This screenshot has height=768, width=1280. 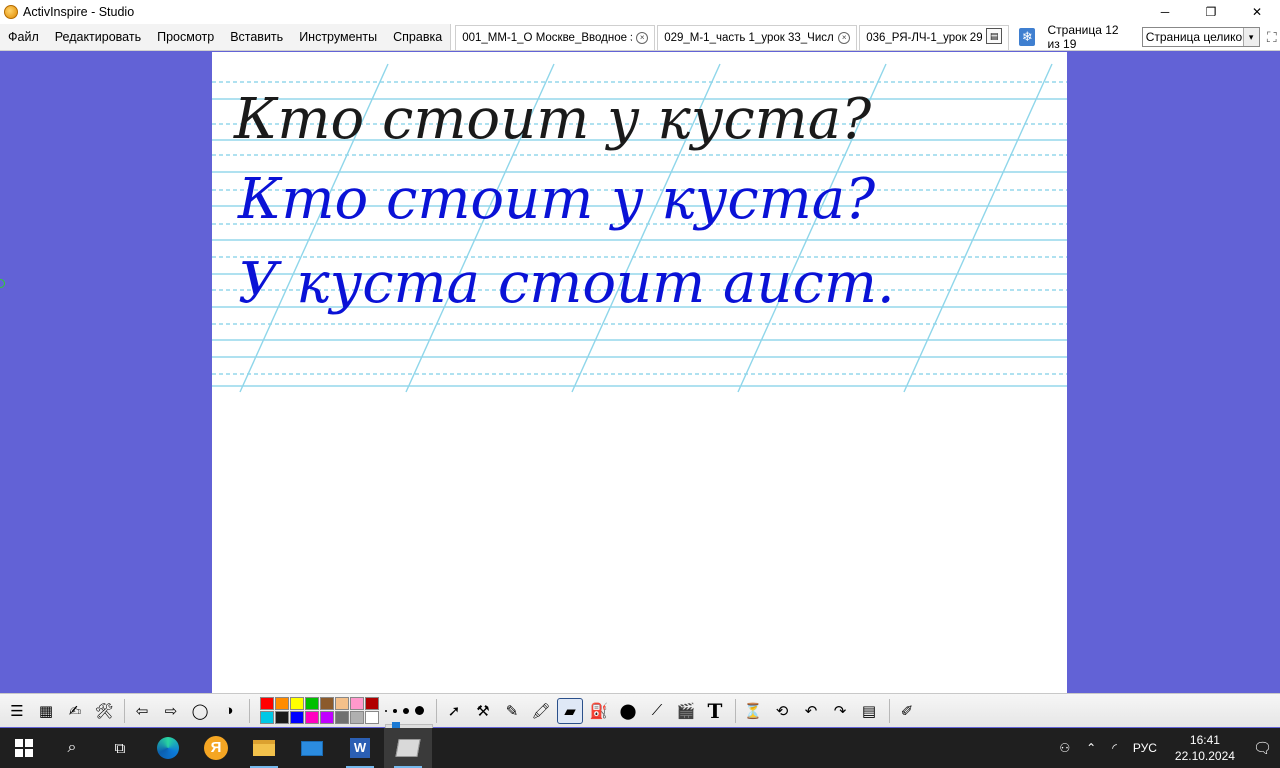 I want to click on search-icon: ⌕, so click(x=72, y=748).